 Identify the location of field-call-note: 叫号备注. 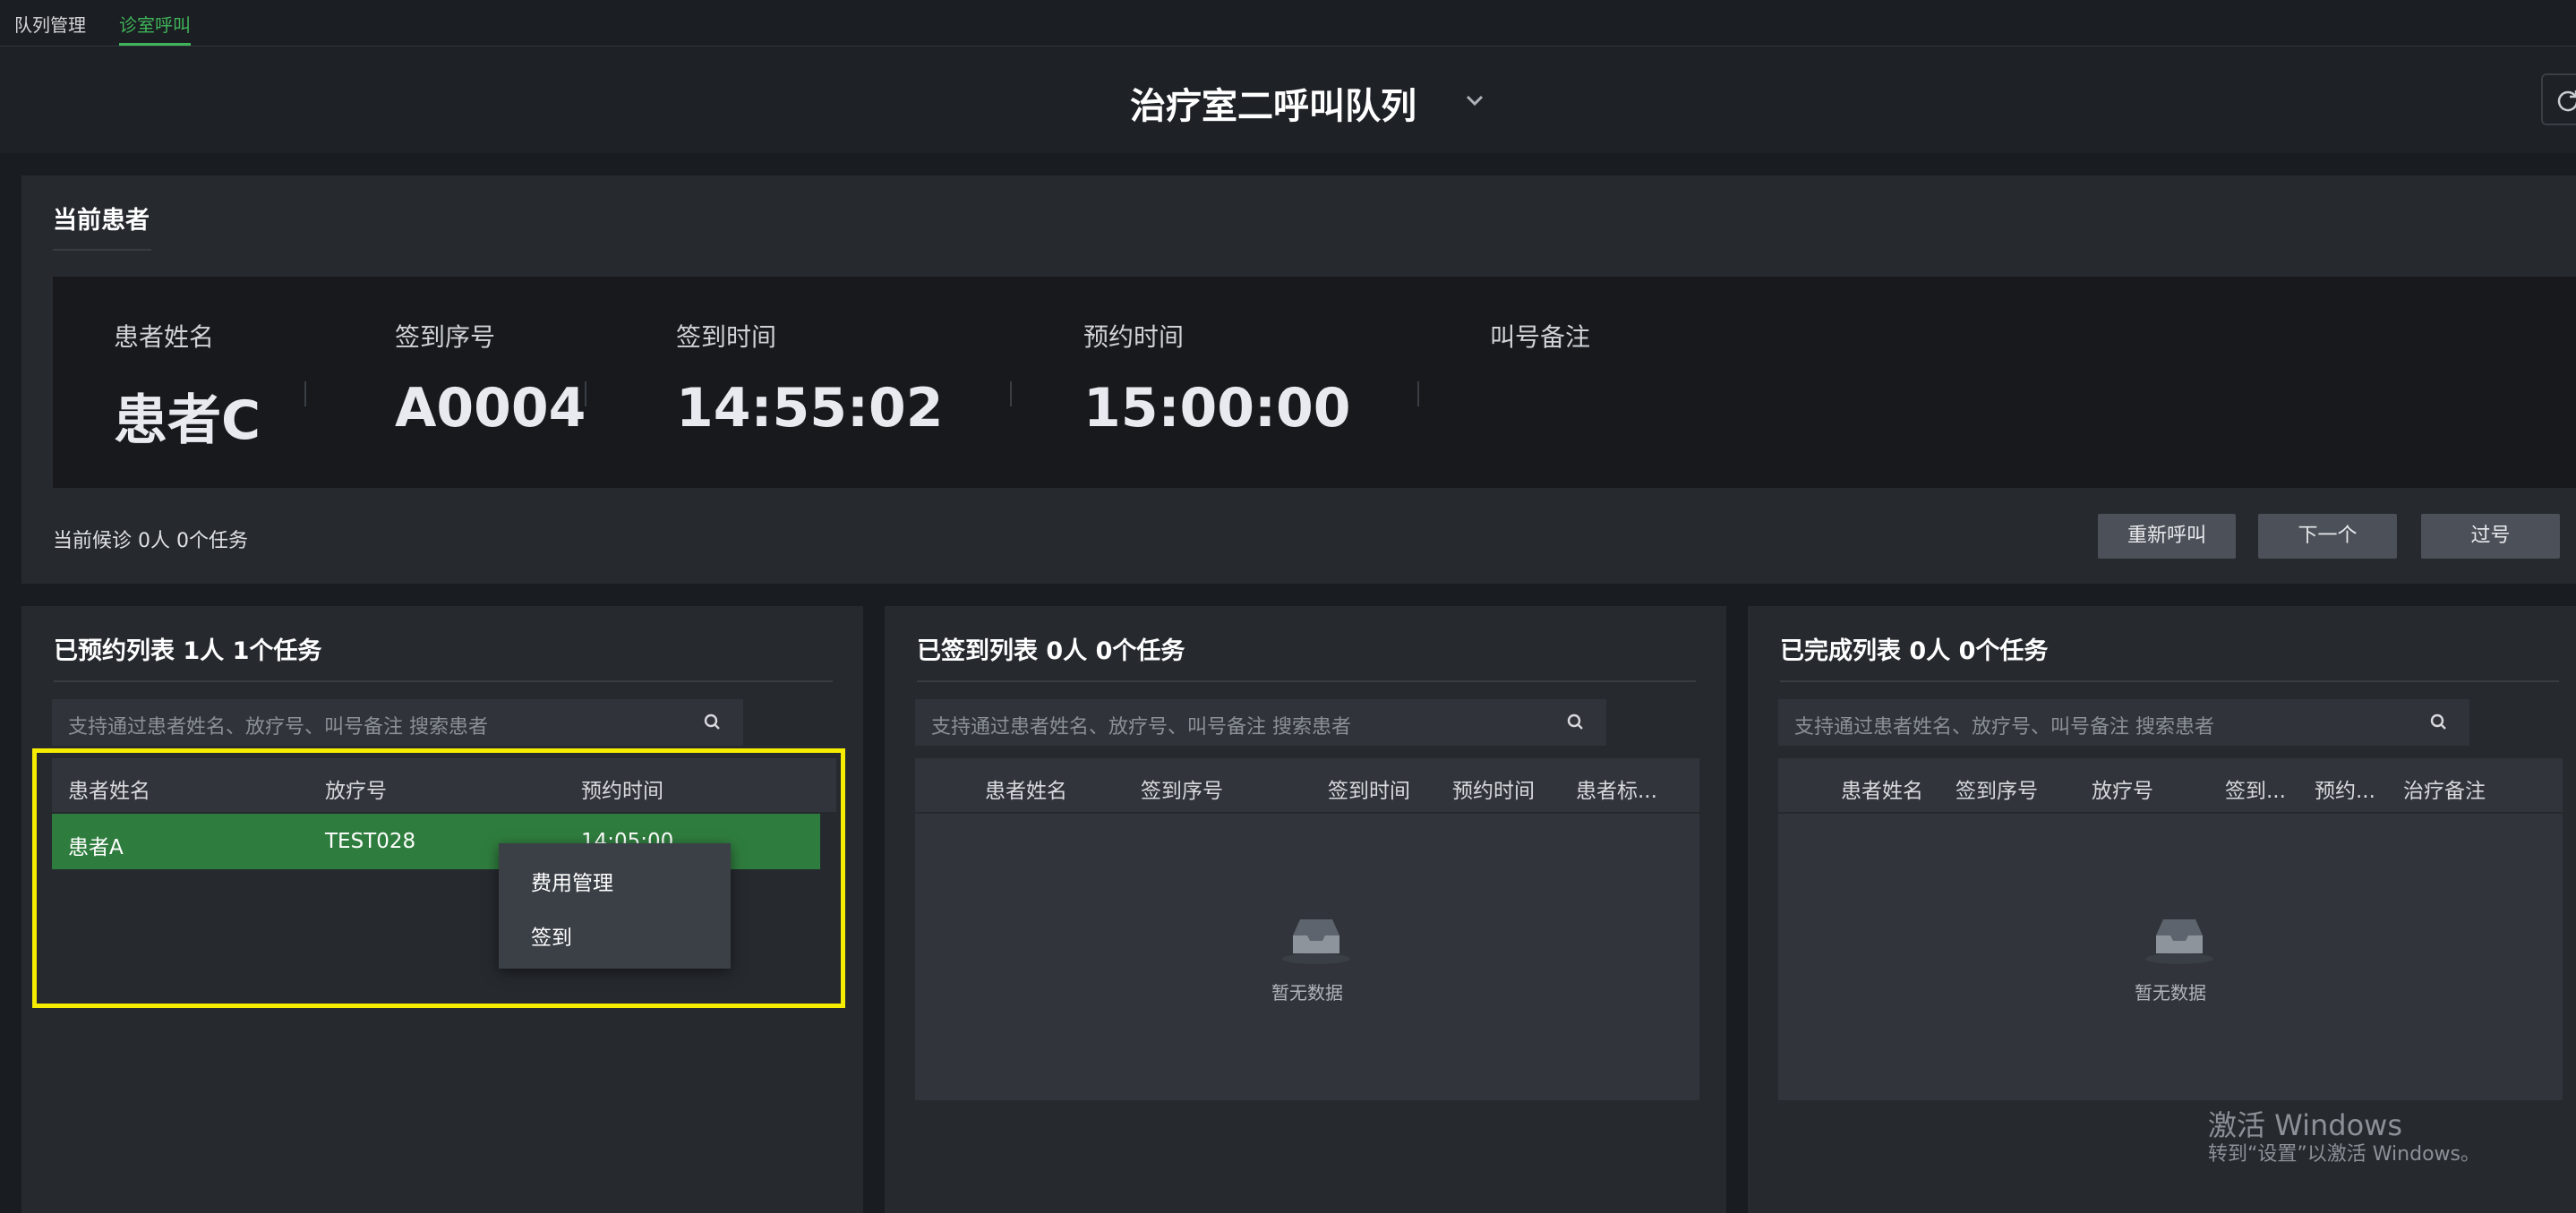
(1540, 347).